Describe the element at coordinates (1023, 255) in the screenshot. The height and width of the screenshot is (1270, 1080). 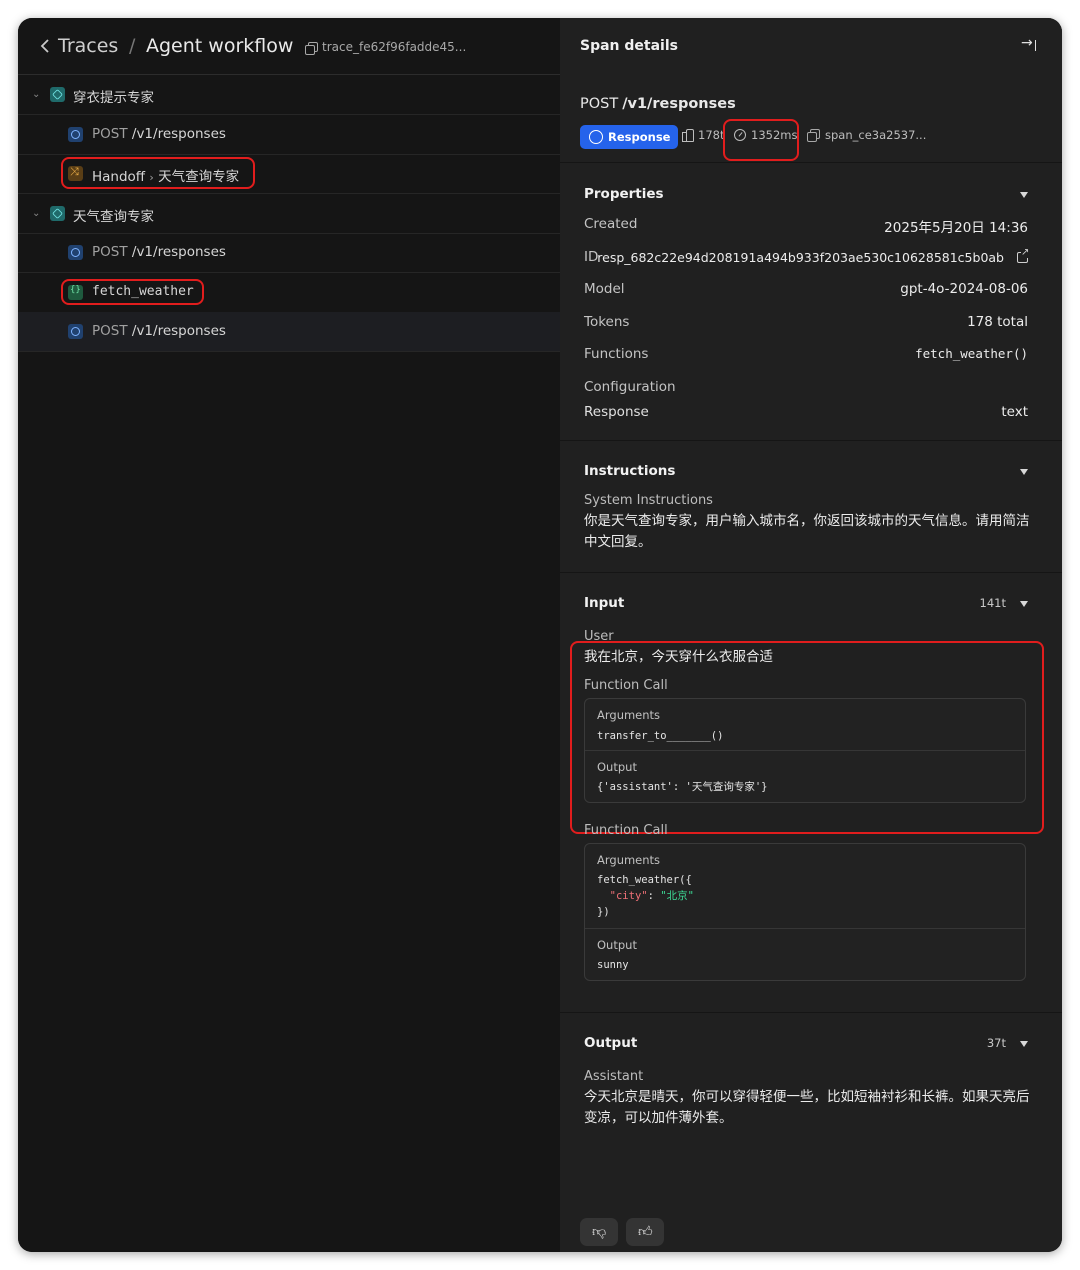
I see `external-link-icon` at that location.